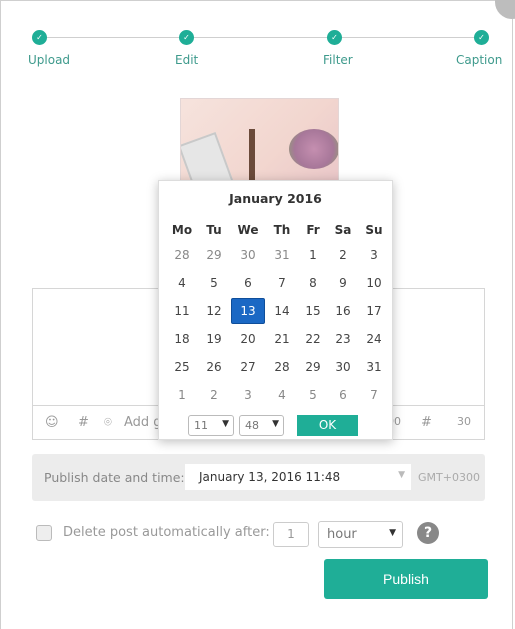 Image resolution: width=515 pixels, height=629 pixels. Describe the element at coordinates (49, 60) in the screenshot. I see `step-upload: Upload` at that location.